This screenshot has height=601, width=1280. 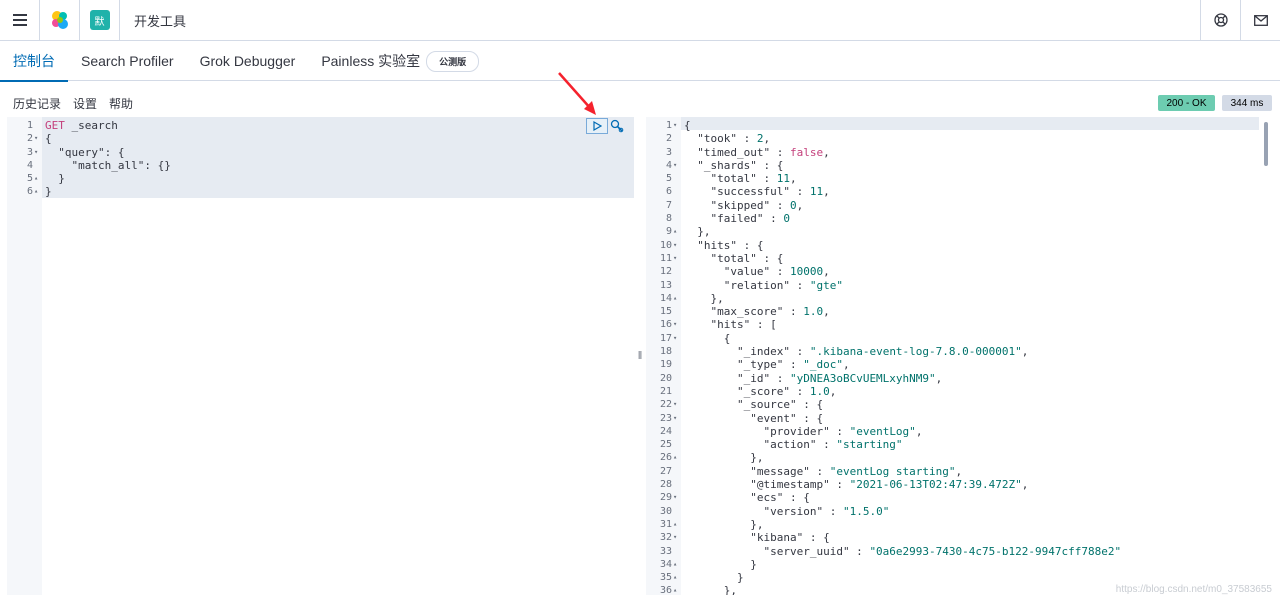 What do you see at coordinates (663, 364) in the screenshot?
I see `gutter-line: 19` at bounding box center [663, 364].